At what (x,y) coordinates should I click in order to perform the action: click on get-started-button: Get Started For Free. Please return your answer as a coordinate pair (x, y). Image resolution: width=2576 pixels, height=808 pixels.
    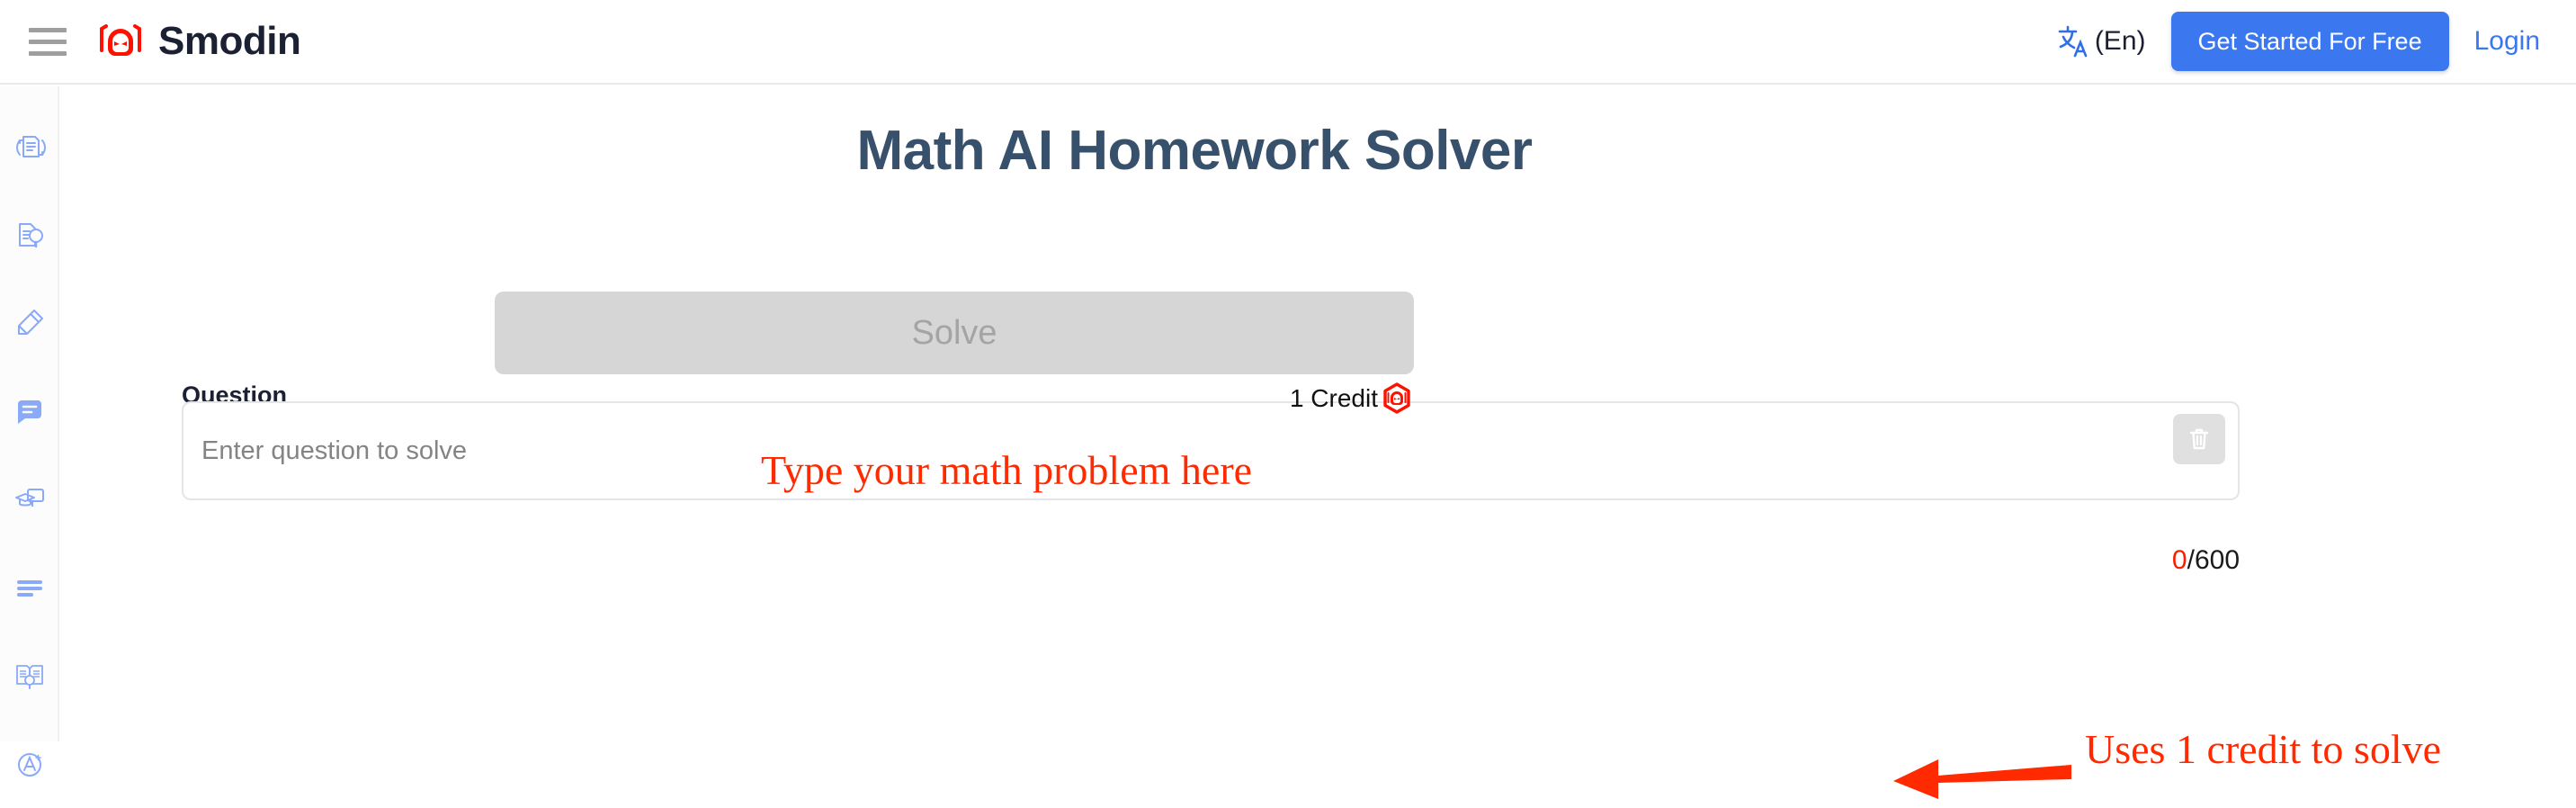
    Looking at the image, I should click on (2309, 41).